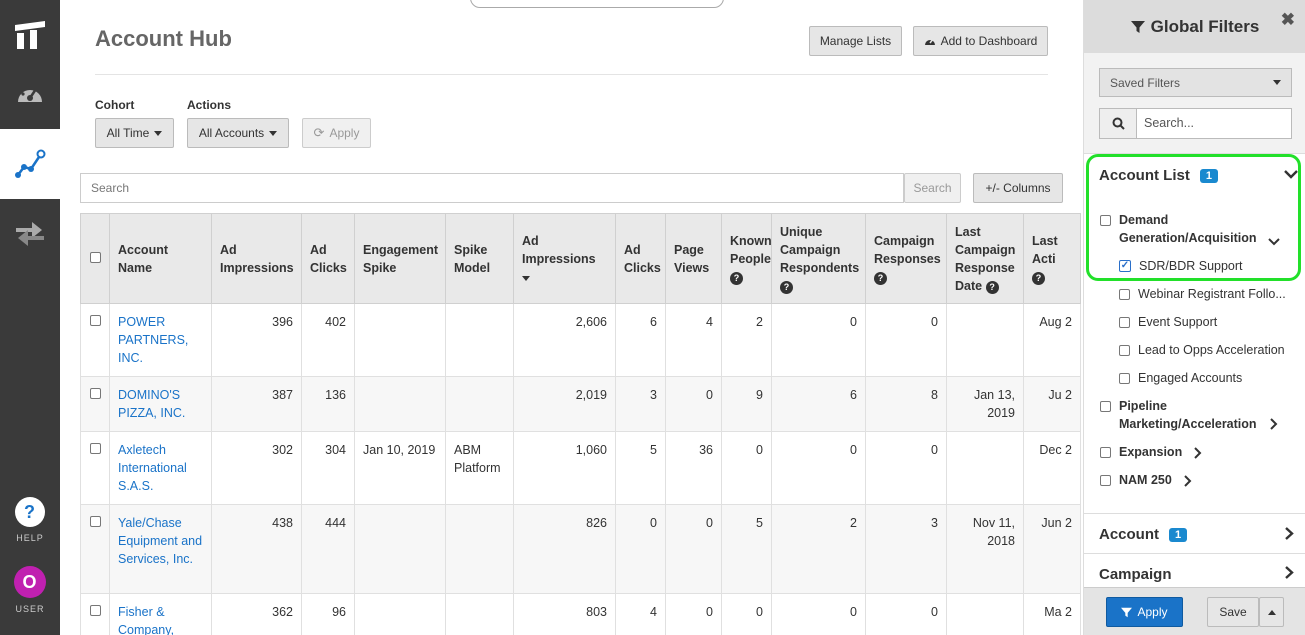  I want to click on col-ad-impressions: Ad Impressions, so click(256, 258).